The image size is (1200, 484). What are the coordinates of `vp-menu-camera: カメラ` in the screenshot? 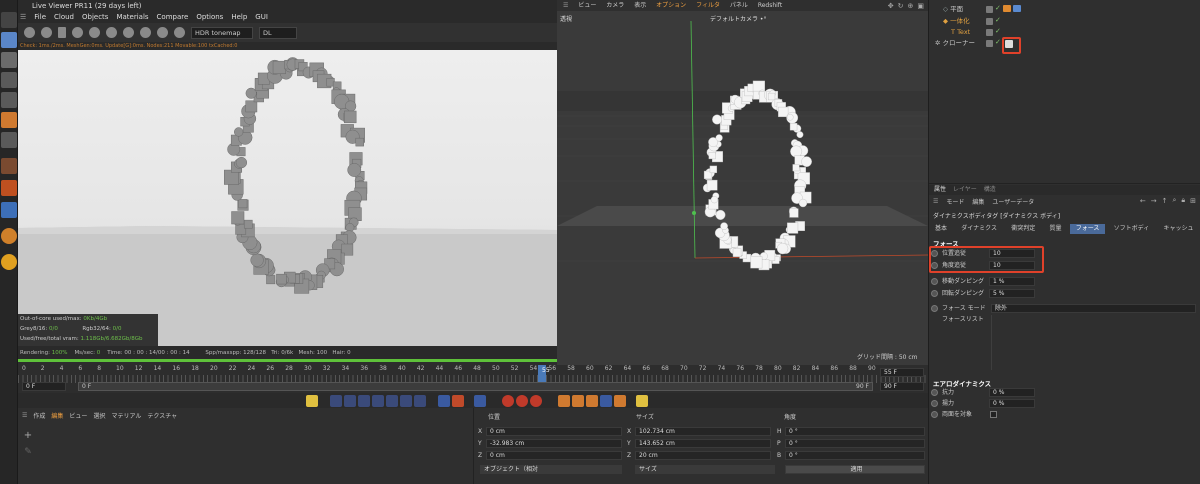 It's located at (615, 5).